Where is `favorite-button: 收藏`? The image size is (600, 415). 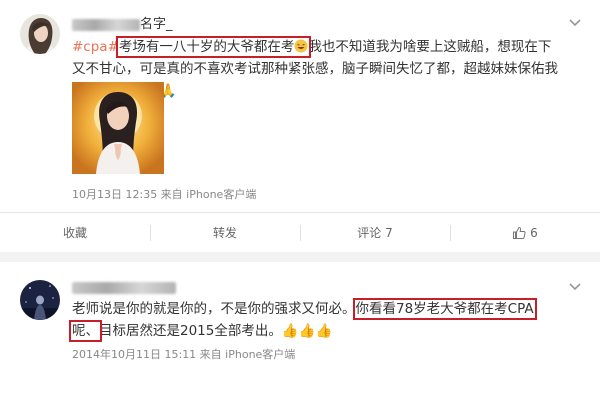
favorite-button: 收藏 is located at coordinates (75, 232).